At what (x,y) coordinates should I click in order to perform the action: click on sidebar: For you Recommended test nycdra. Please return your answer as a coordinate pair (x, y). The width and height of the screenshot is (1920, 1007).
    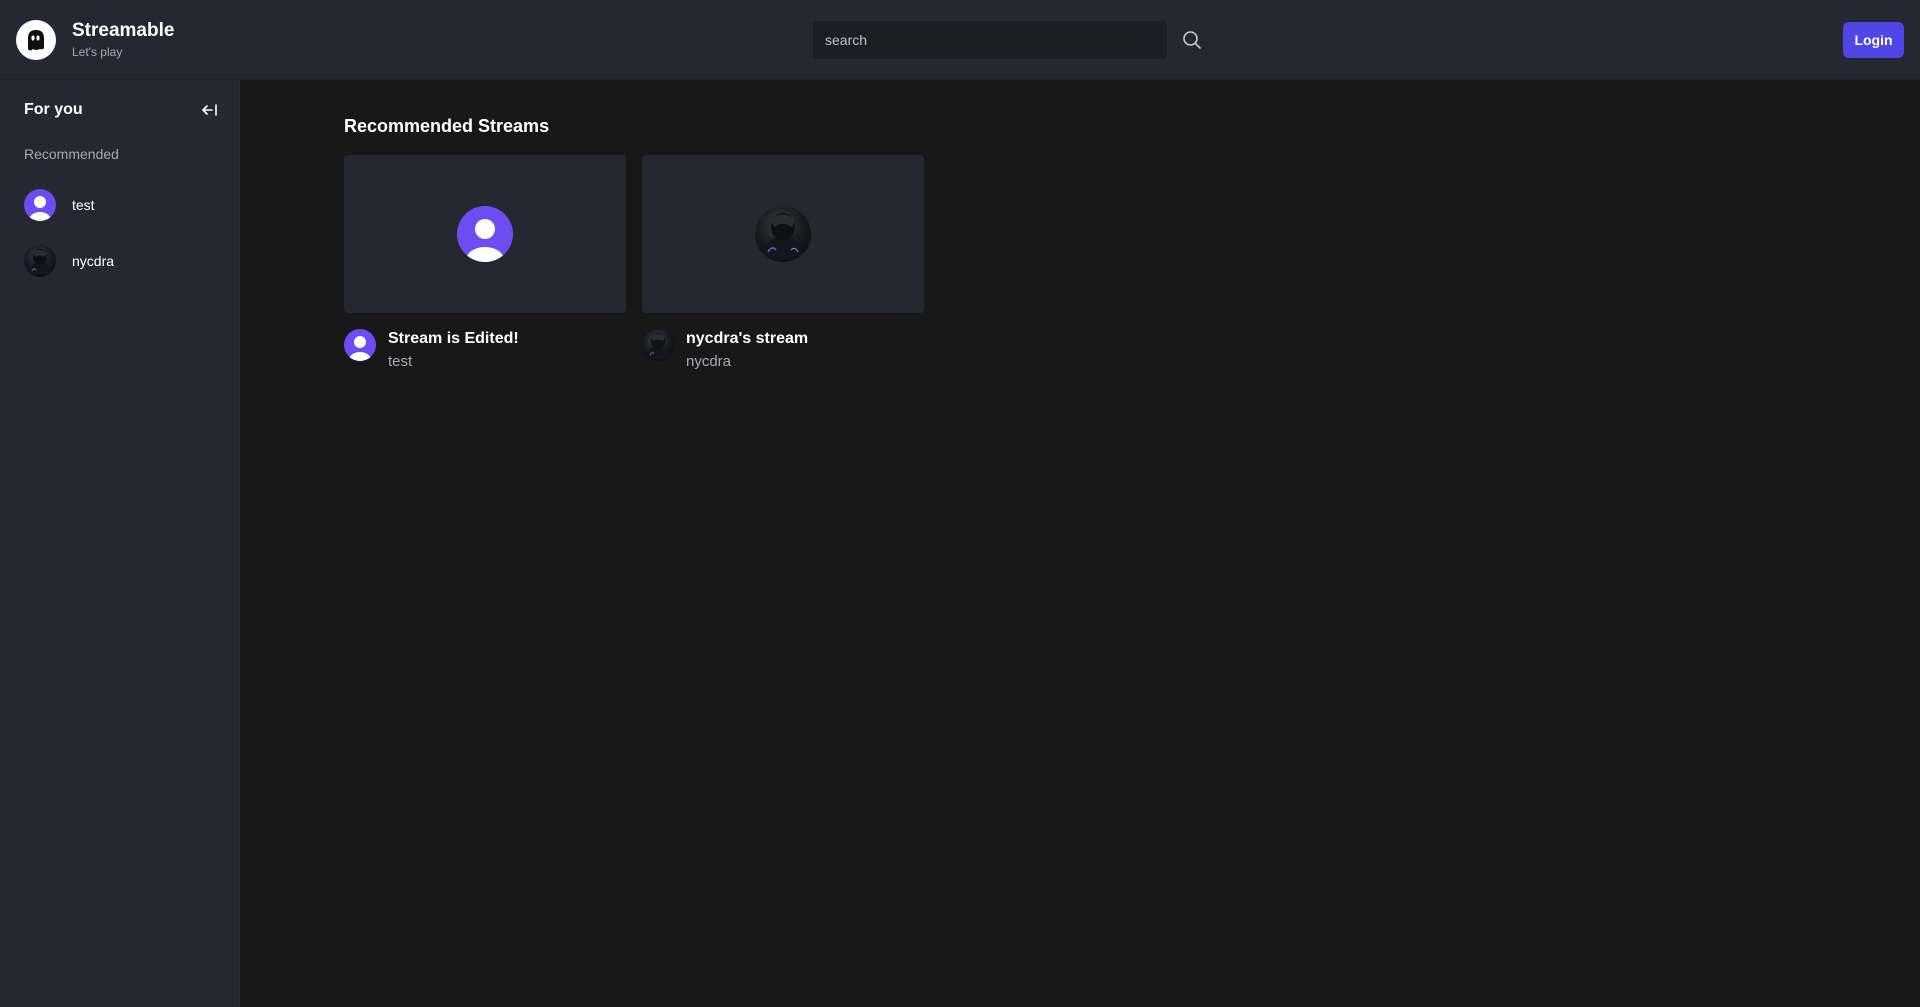
    Looking at the image, I should click on (120, 543).